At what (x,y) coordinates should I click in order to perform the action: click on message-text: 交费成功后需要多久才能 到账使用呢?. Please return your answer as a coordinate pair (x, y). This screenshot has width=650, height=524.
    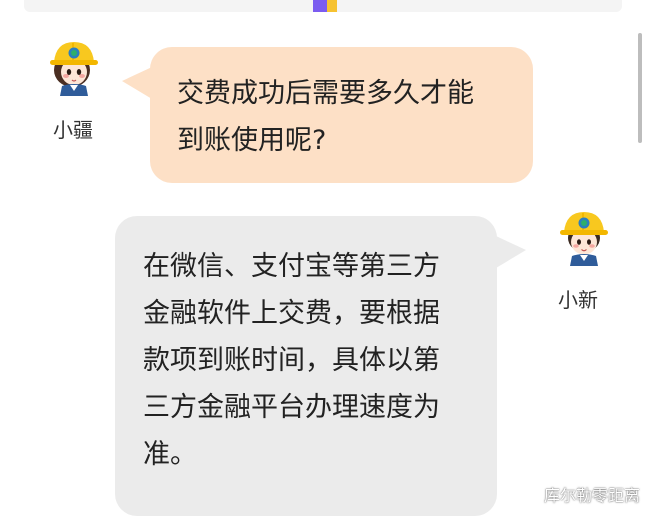
    Looking at the image, I should click on (325, 117).